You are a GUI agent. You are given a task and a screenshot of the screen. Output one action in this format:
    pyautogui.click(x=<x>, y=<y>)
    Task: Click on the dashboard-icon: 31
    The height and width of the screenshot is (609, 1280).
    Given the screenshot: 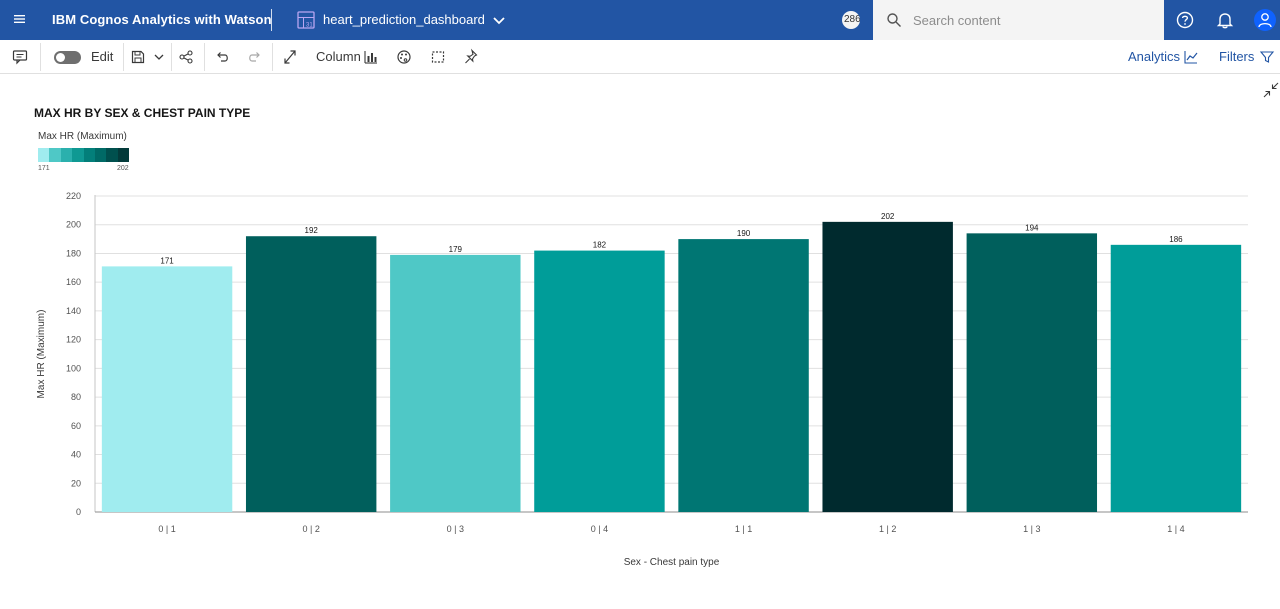 What is the action you would take?
    pyautogui.click(x=306, y=20)
    